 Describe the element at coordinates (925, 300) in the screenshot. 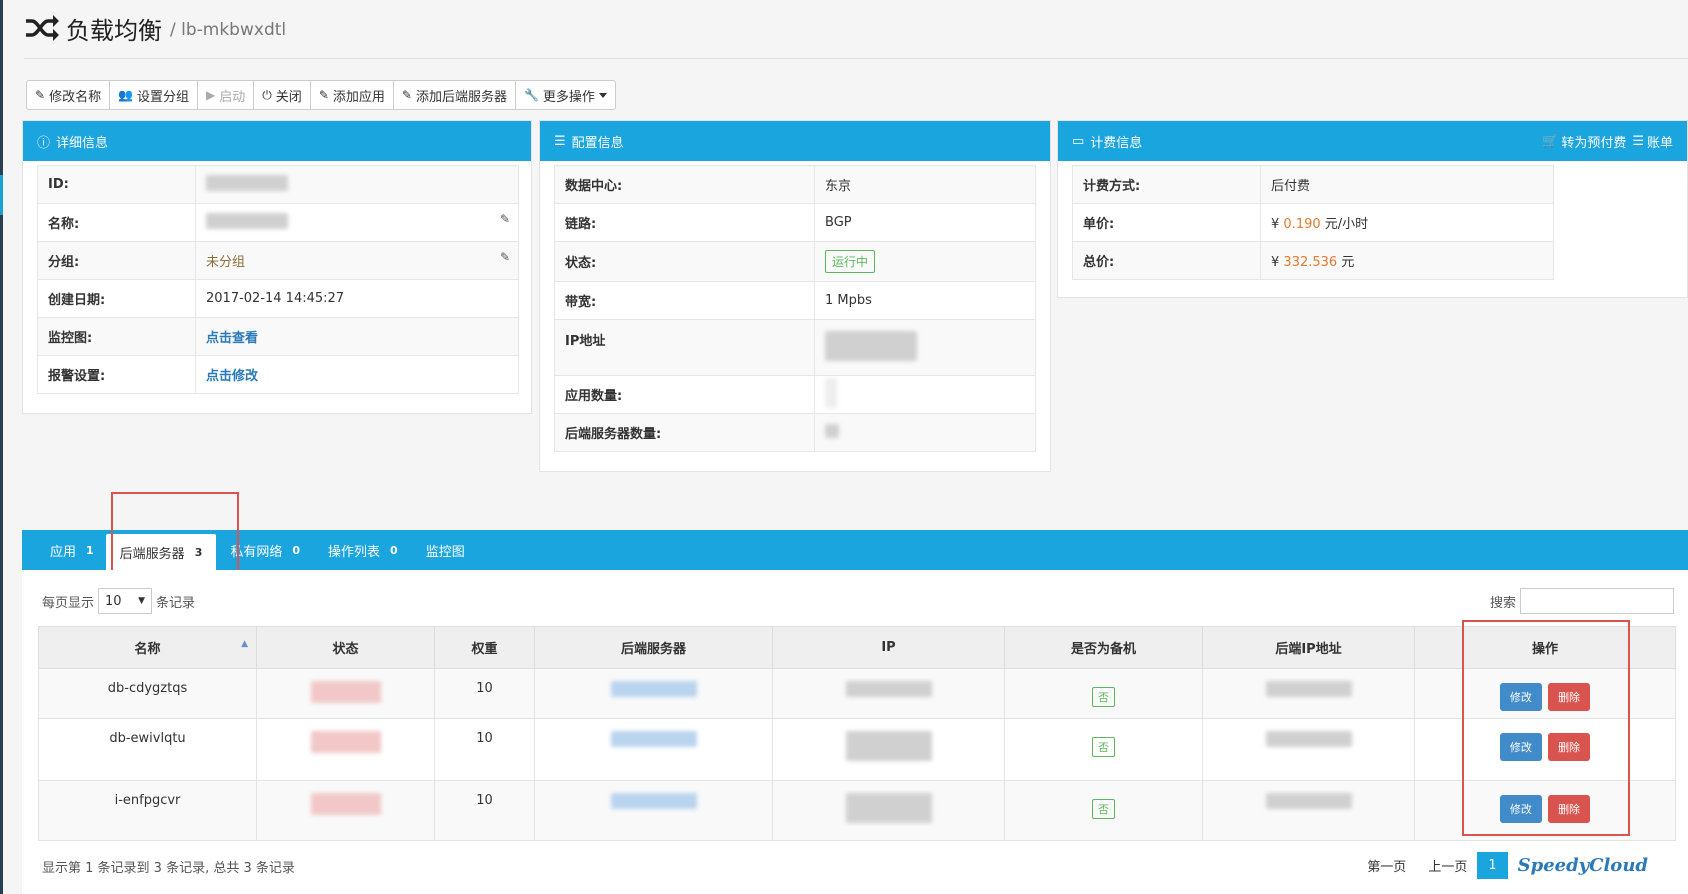

I see `config-value-bandwidth: 1 Mpbs` at that location.